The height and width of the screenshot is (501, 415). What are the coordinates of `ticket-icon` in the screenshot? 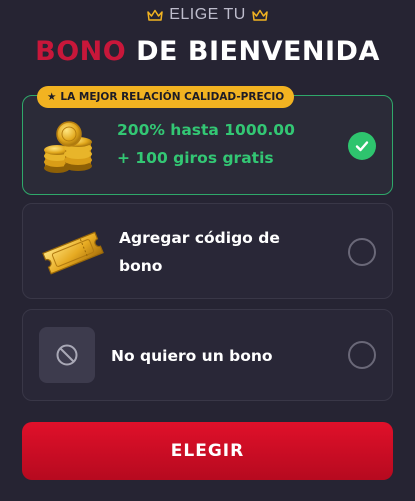 It's located at (73, 253).